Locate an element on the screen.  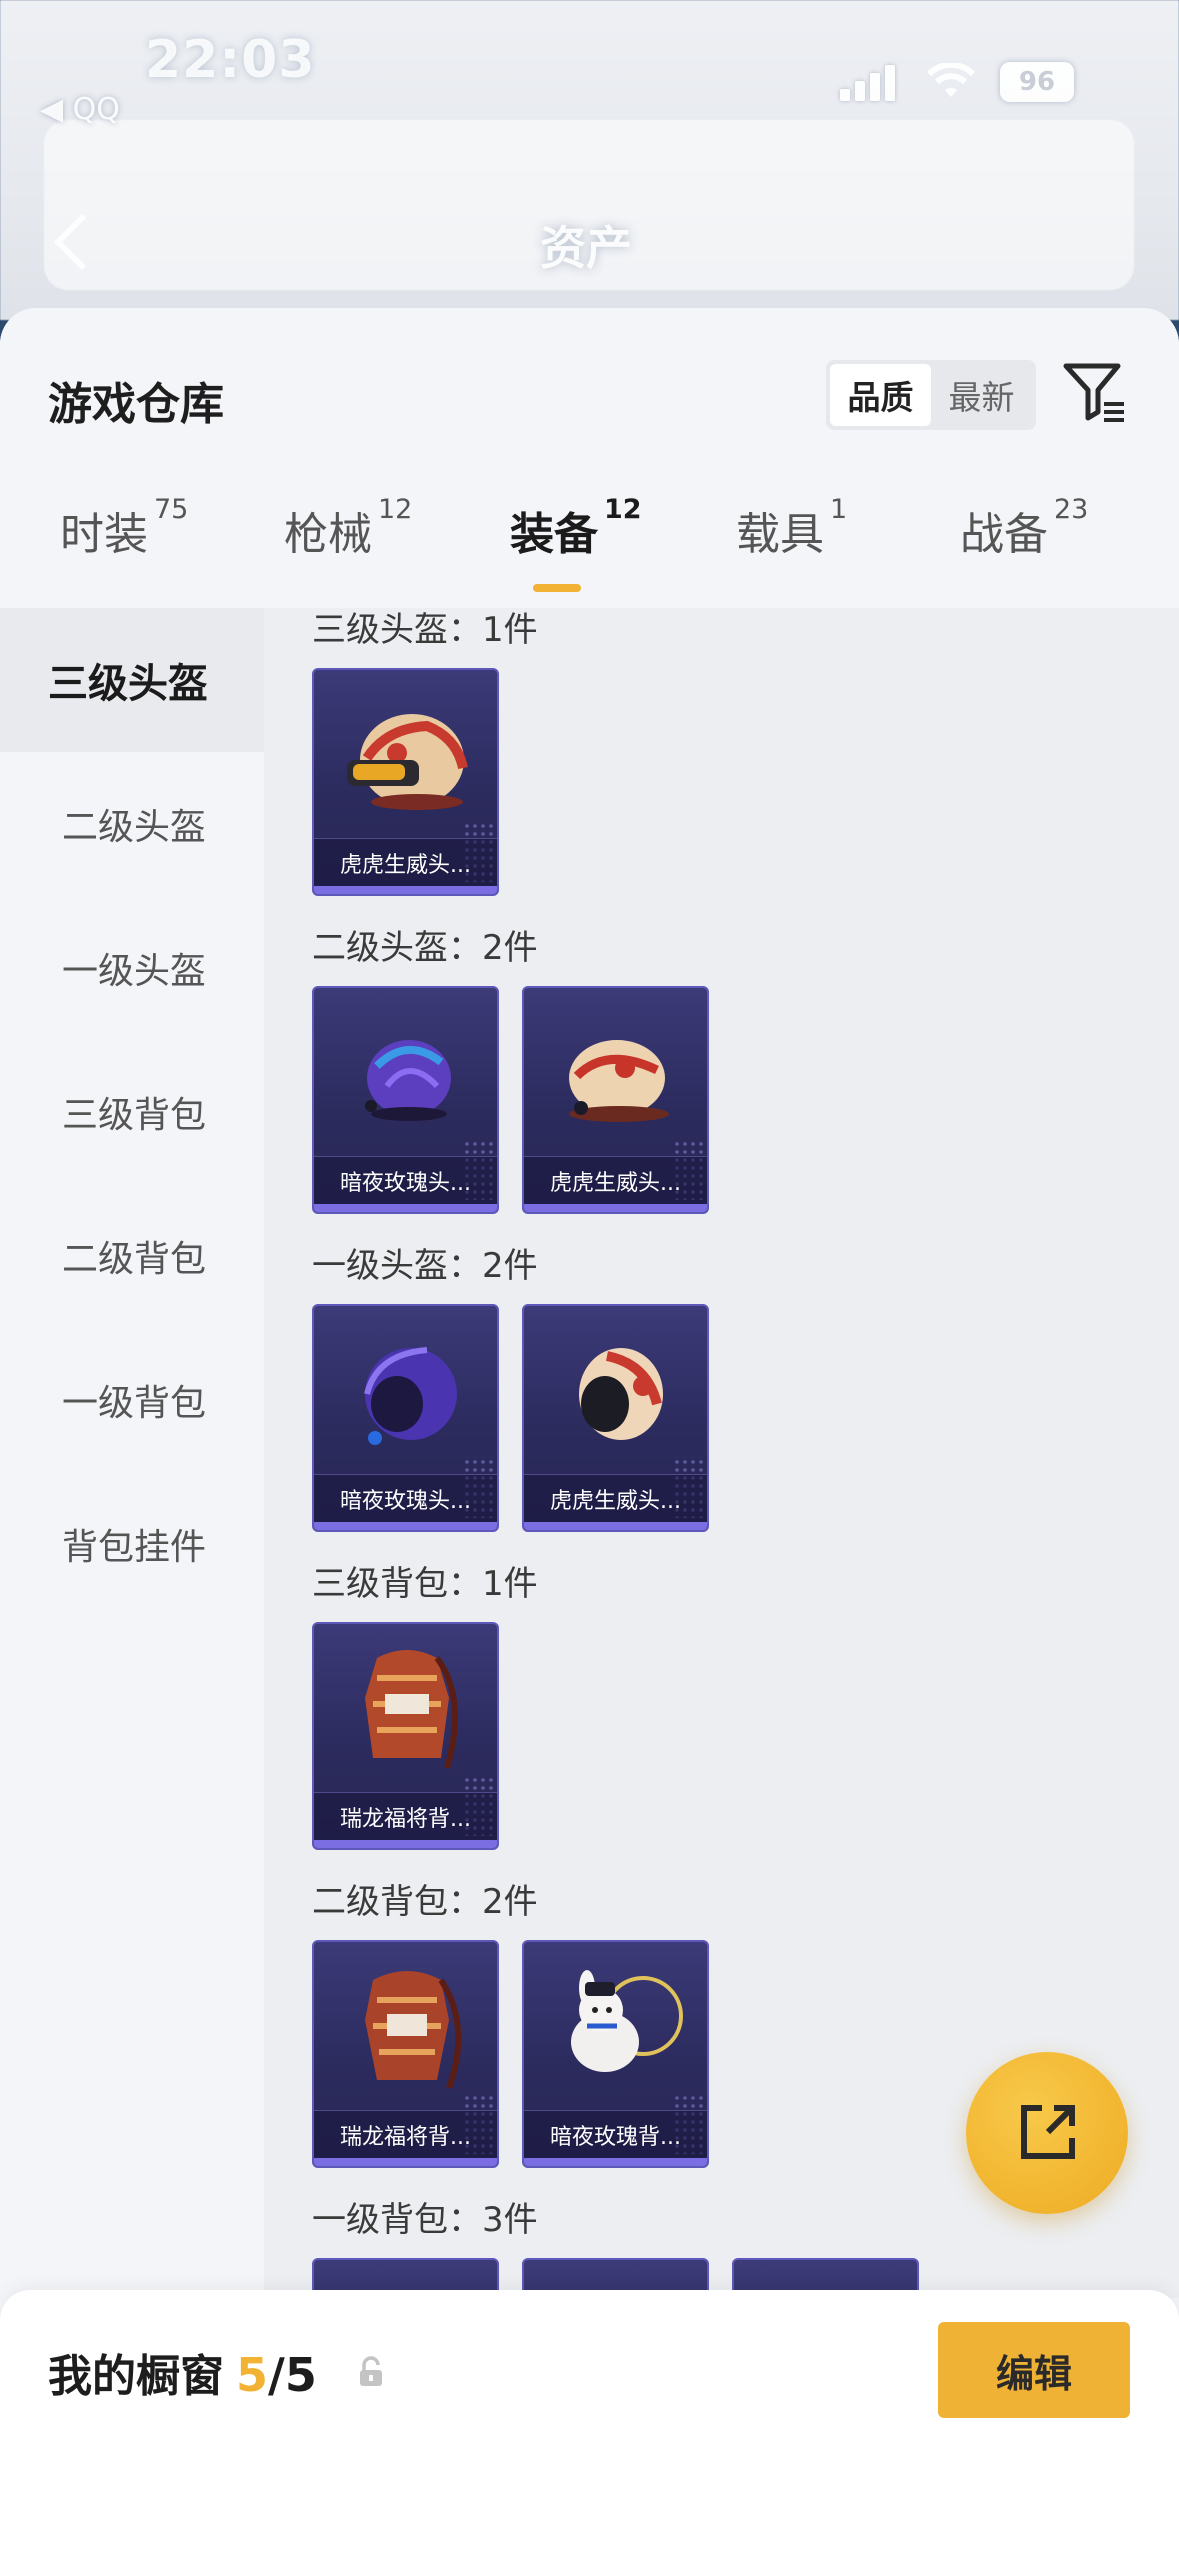
filter-icon is located at coordinates (1095, 393).